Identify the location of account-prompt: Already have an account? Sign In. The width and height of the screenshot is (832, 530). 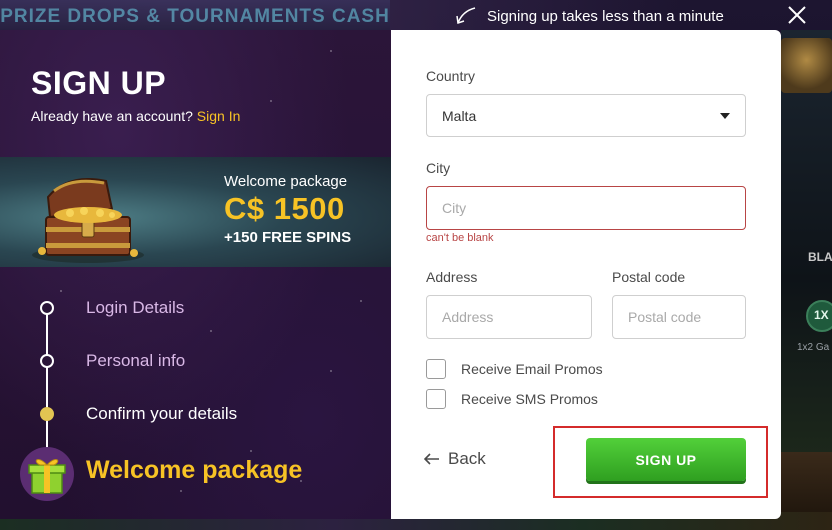
(135, 116).